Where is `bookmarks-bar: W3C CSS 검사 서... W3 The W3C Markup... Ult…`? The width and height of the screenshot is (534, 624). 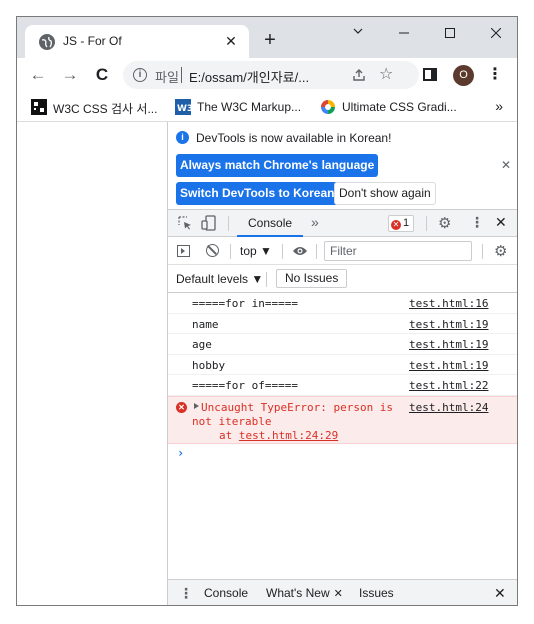 bookmarks-bar: W3C CSS 검사 서... W3 The W3C Markup... Ult… is located at coordinates (267, 107).